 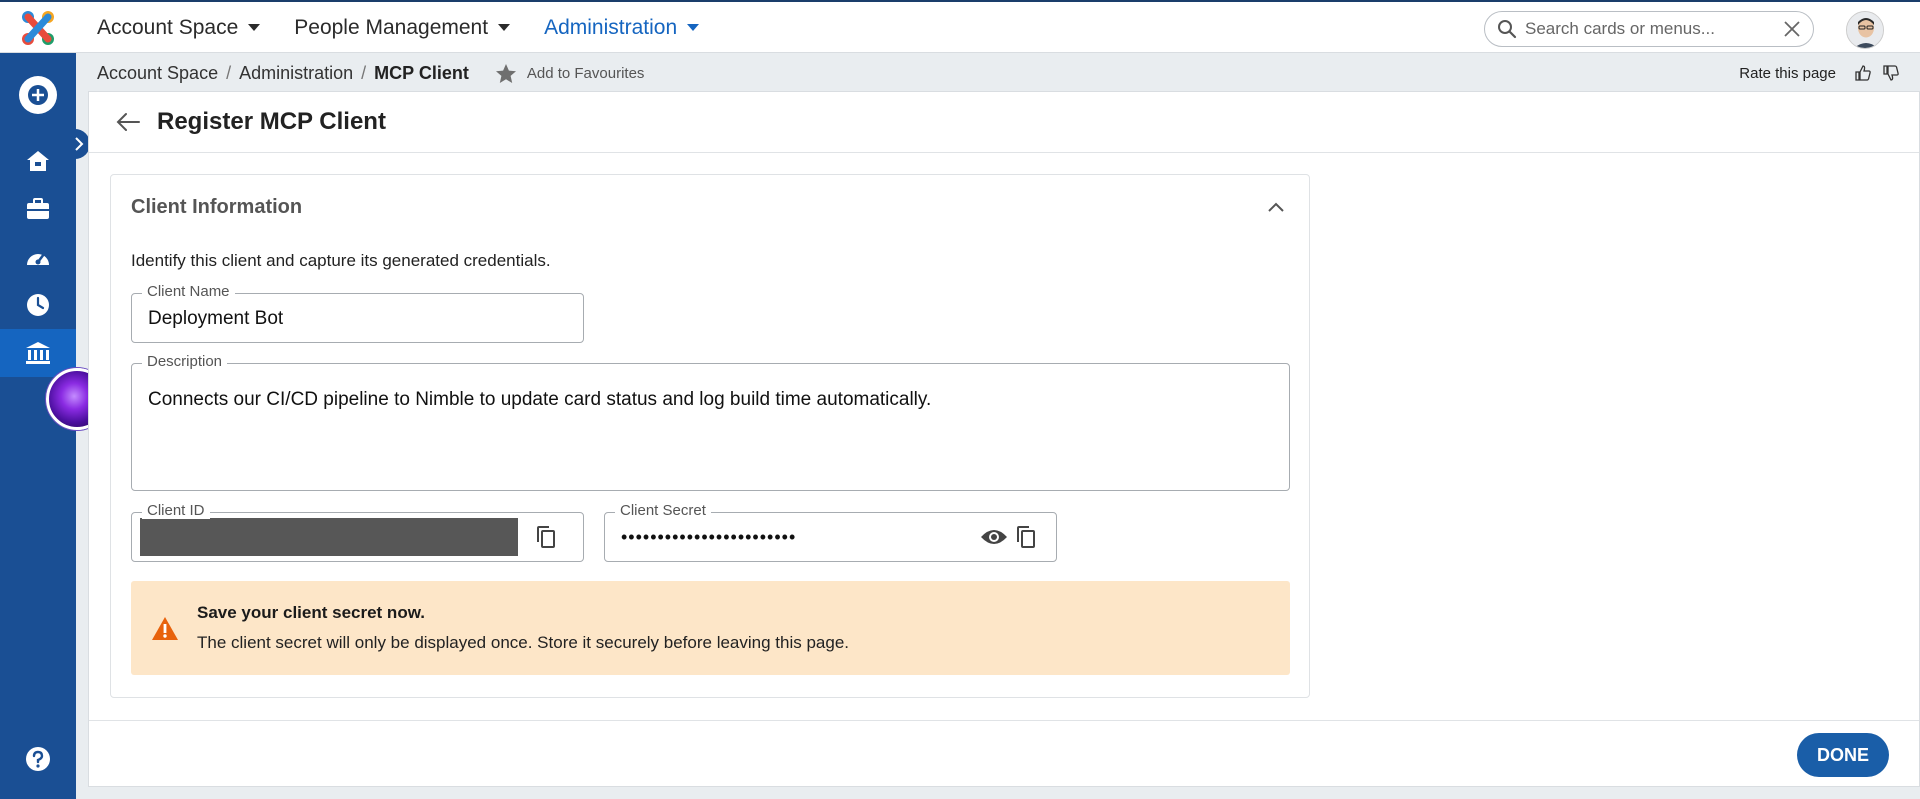 I want to click on sidebar-item-home, so click(x=38, y=161).